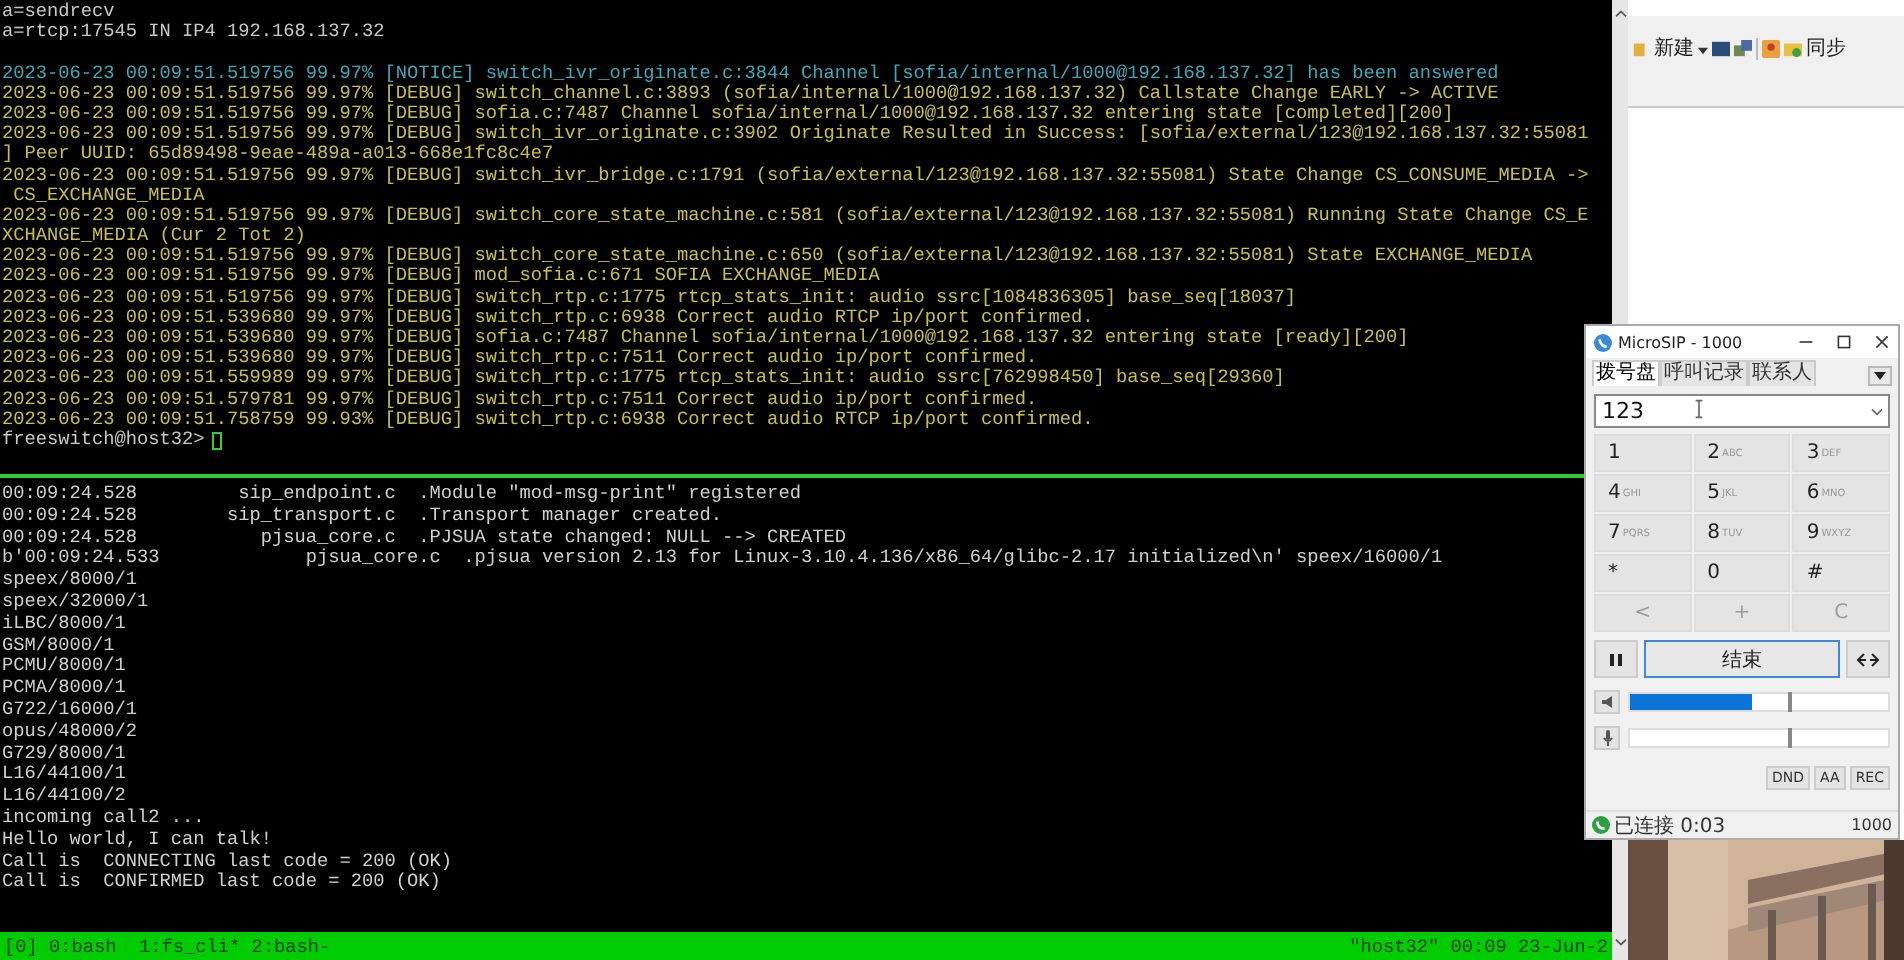 This screenshot has height=960, width=1904. I want to click on log-line: iLBC/8000/1, so click(64, 624).